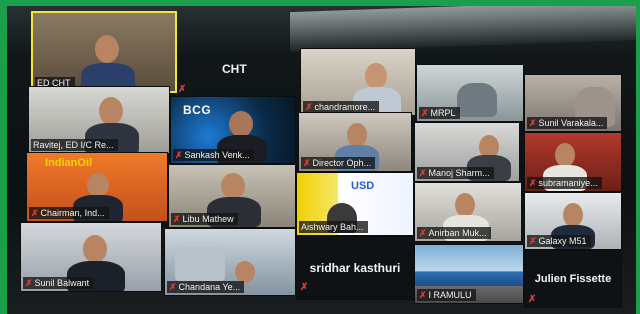  What do you see at coordinates (439, 113) in the screenshot?
I see `participant-name: ✗ MRPL` at bounding box center [439, 113].